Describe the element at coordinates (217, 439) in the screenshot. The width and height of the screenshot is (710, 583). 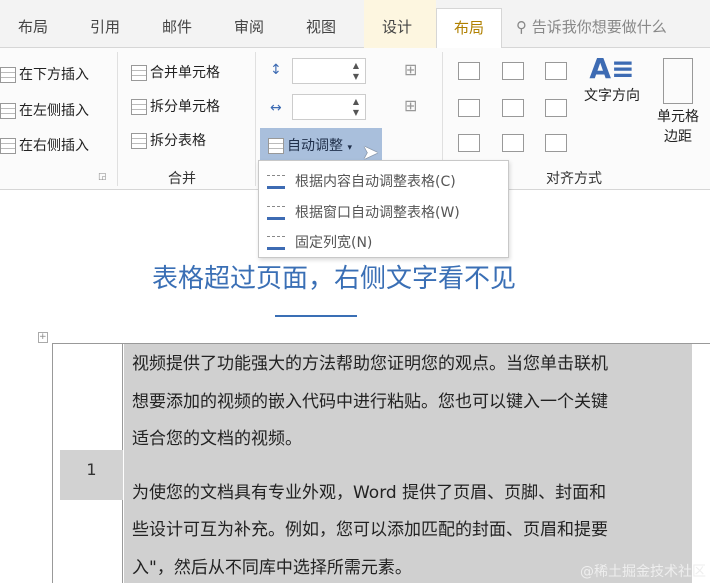
I see `text-line: 适合您的文档的视频。` at that location.